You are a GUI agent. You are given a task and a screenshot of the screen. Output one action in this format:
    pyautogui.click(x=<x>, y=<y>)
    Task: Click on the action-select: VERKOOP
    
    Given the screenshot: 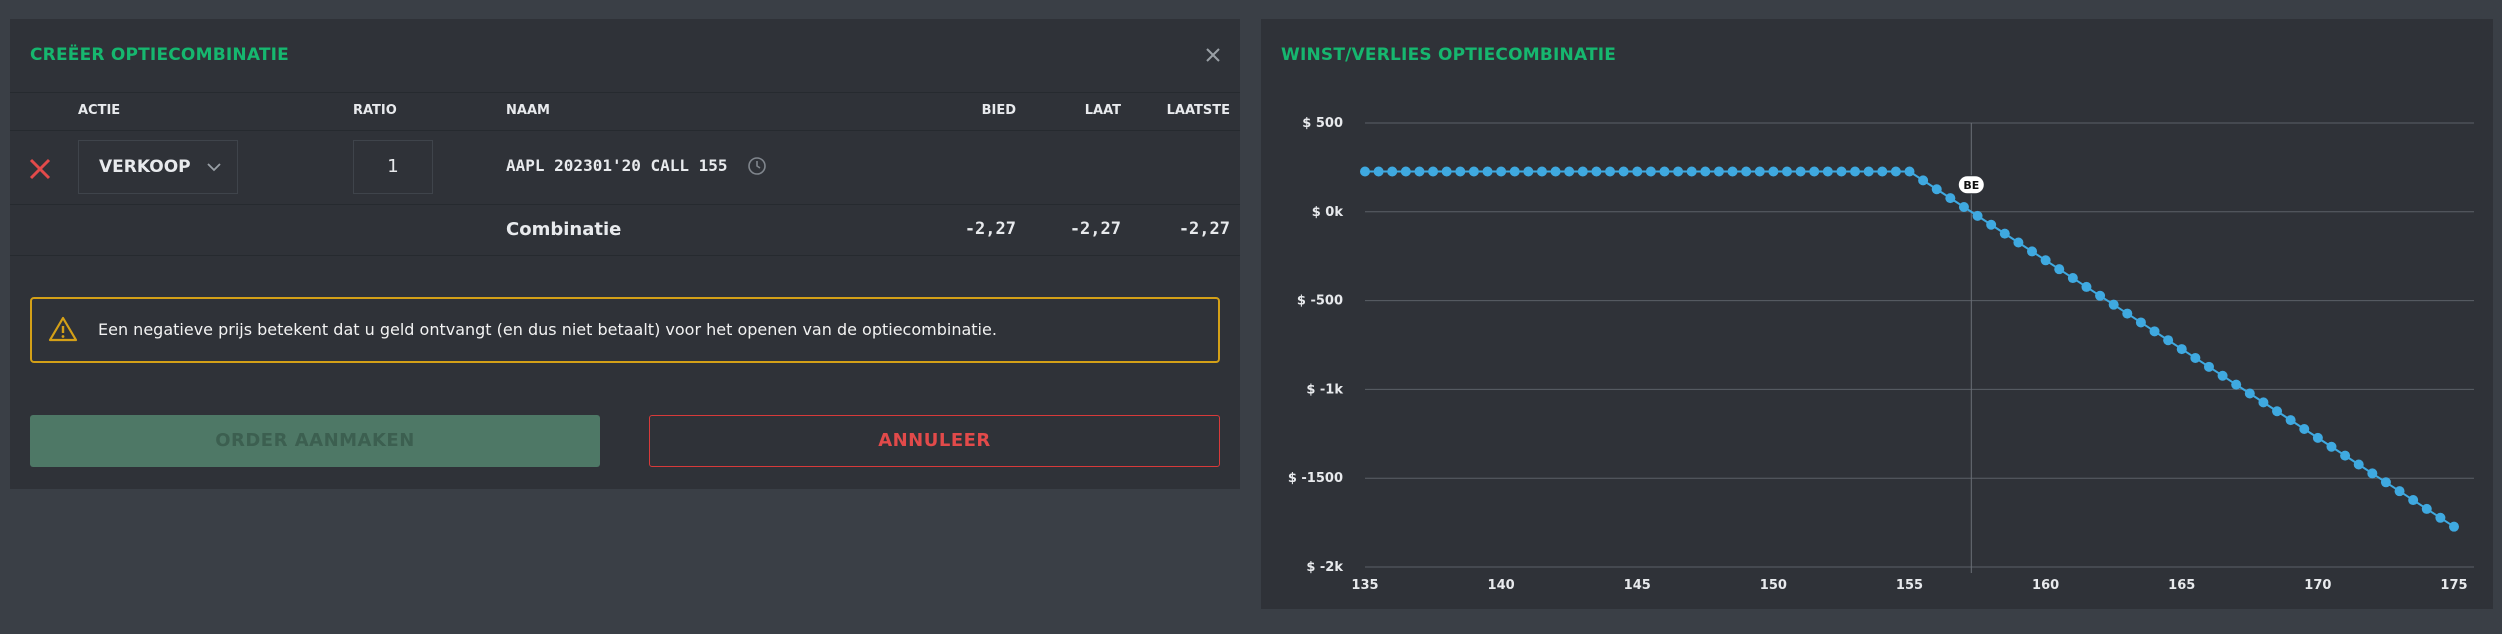 What is the action you would take?
    pyautogui.click(x=158, y=167)
    